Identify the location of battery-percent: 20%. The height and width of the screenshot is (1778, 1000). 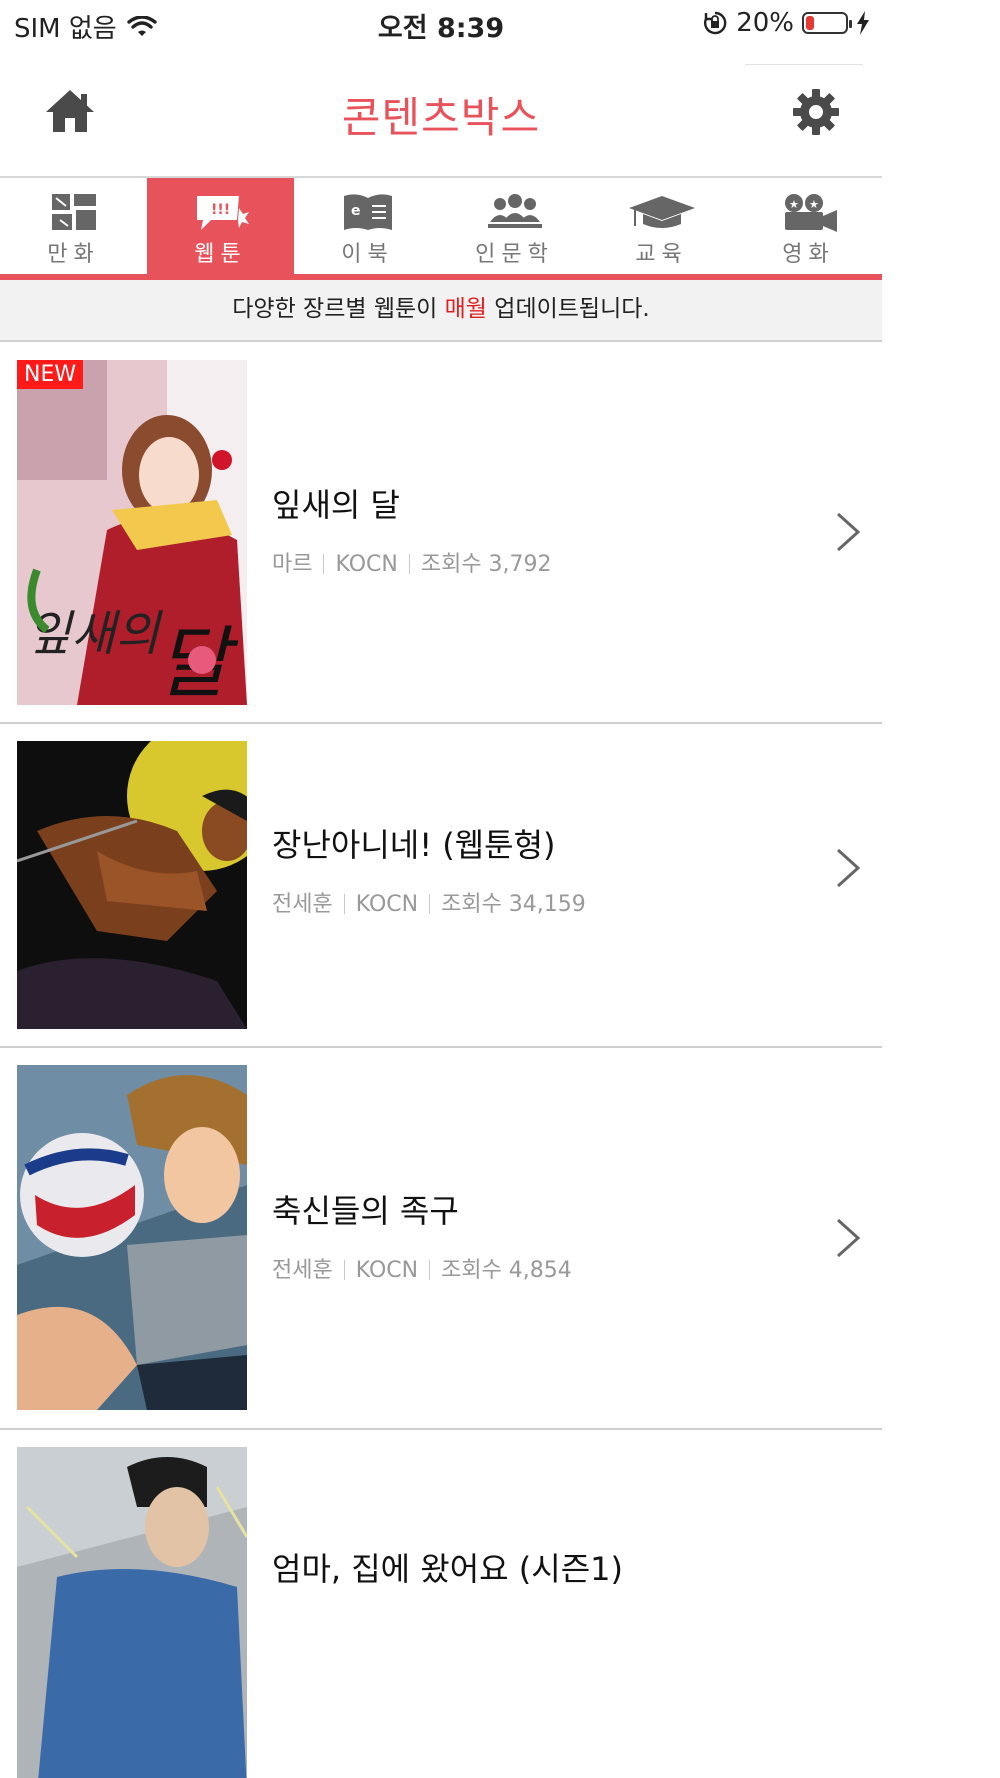
(765, 23).